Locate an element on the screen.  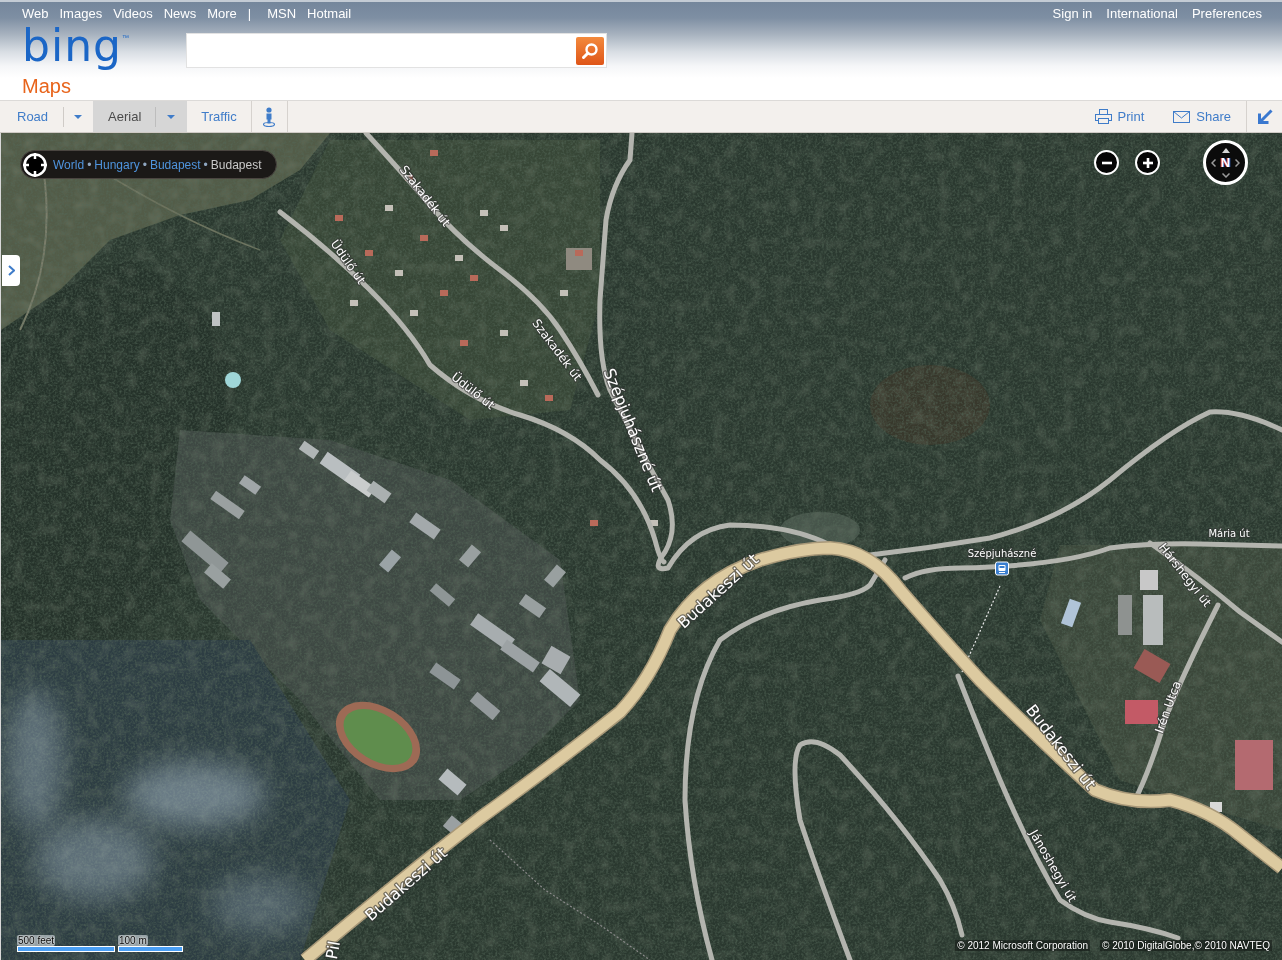
share-button: Share is located at coordinates (1202, 116).